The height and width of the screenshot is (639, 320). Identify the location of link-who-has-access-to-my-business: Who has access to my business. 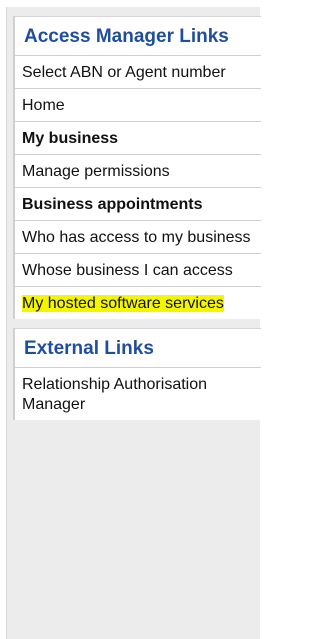
(137, 236).